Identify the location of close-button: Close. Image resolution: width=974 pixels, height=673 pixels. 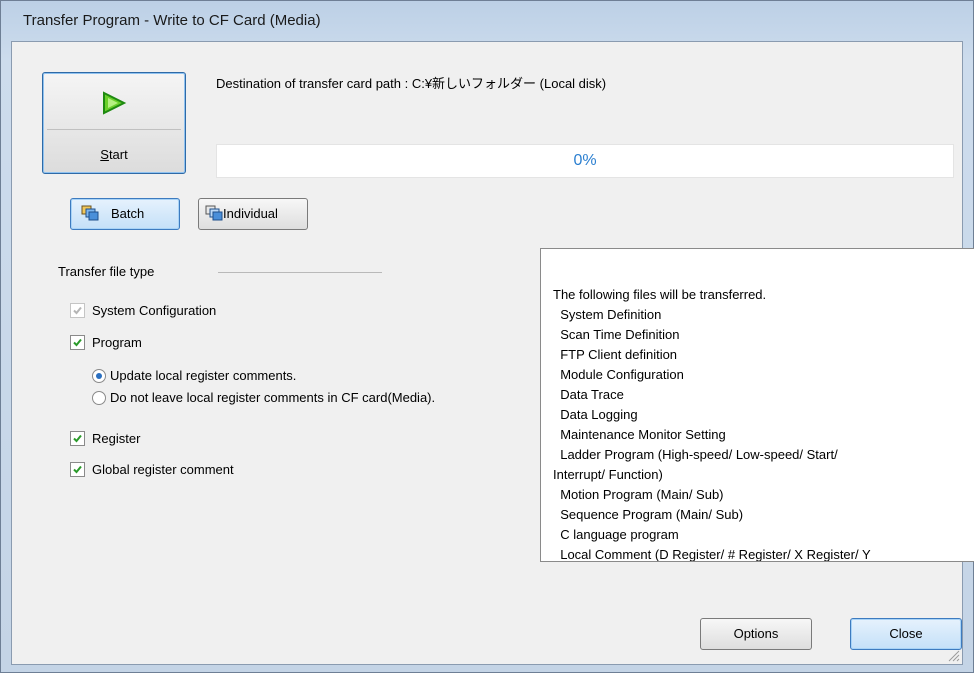
(906, 634).